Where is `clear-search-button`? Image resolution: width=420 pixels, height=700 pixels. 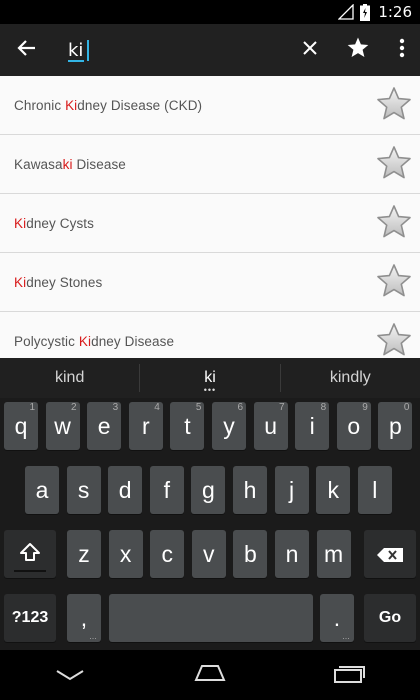 clear-search-button is located at coordinates (310, 50).